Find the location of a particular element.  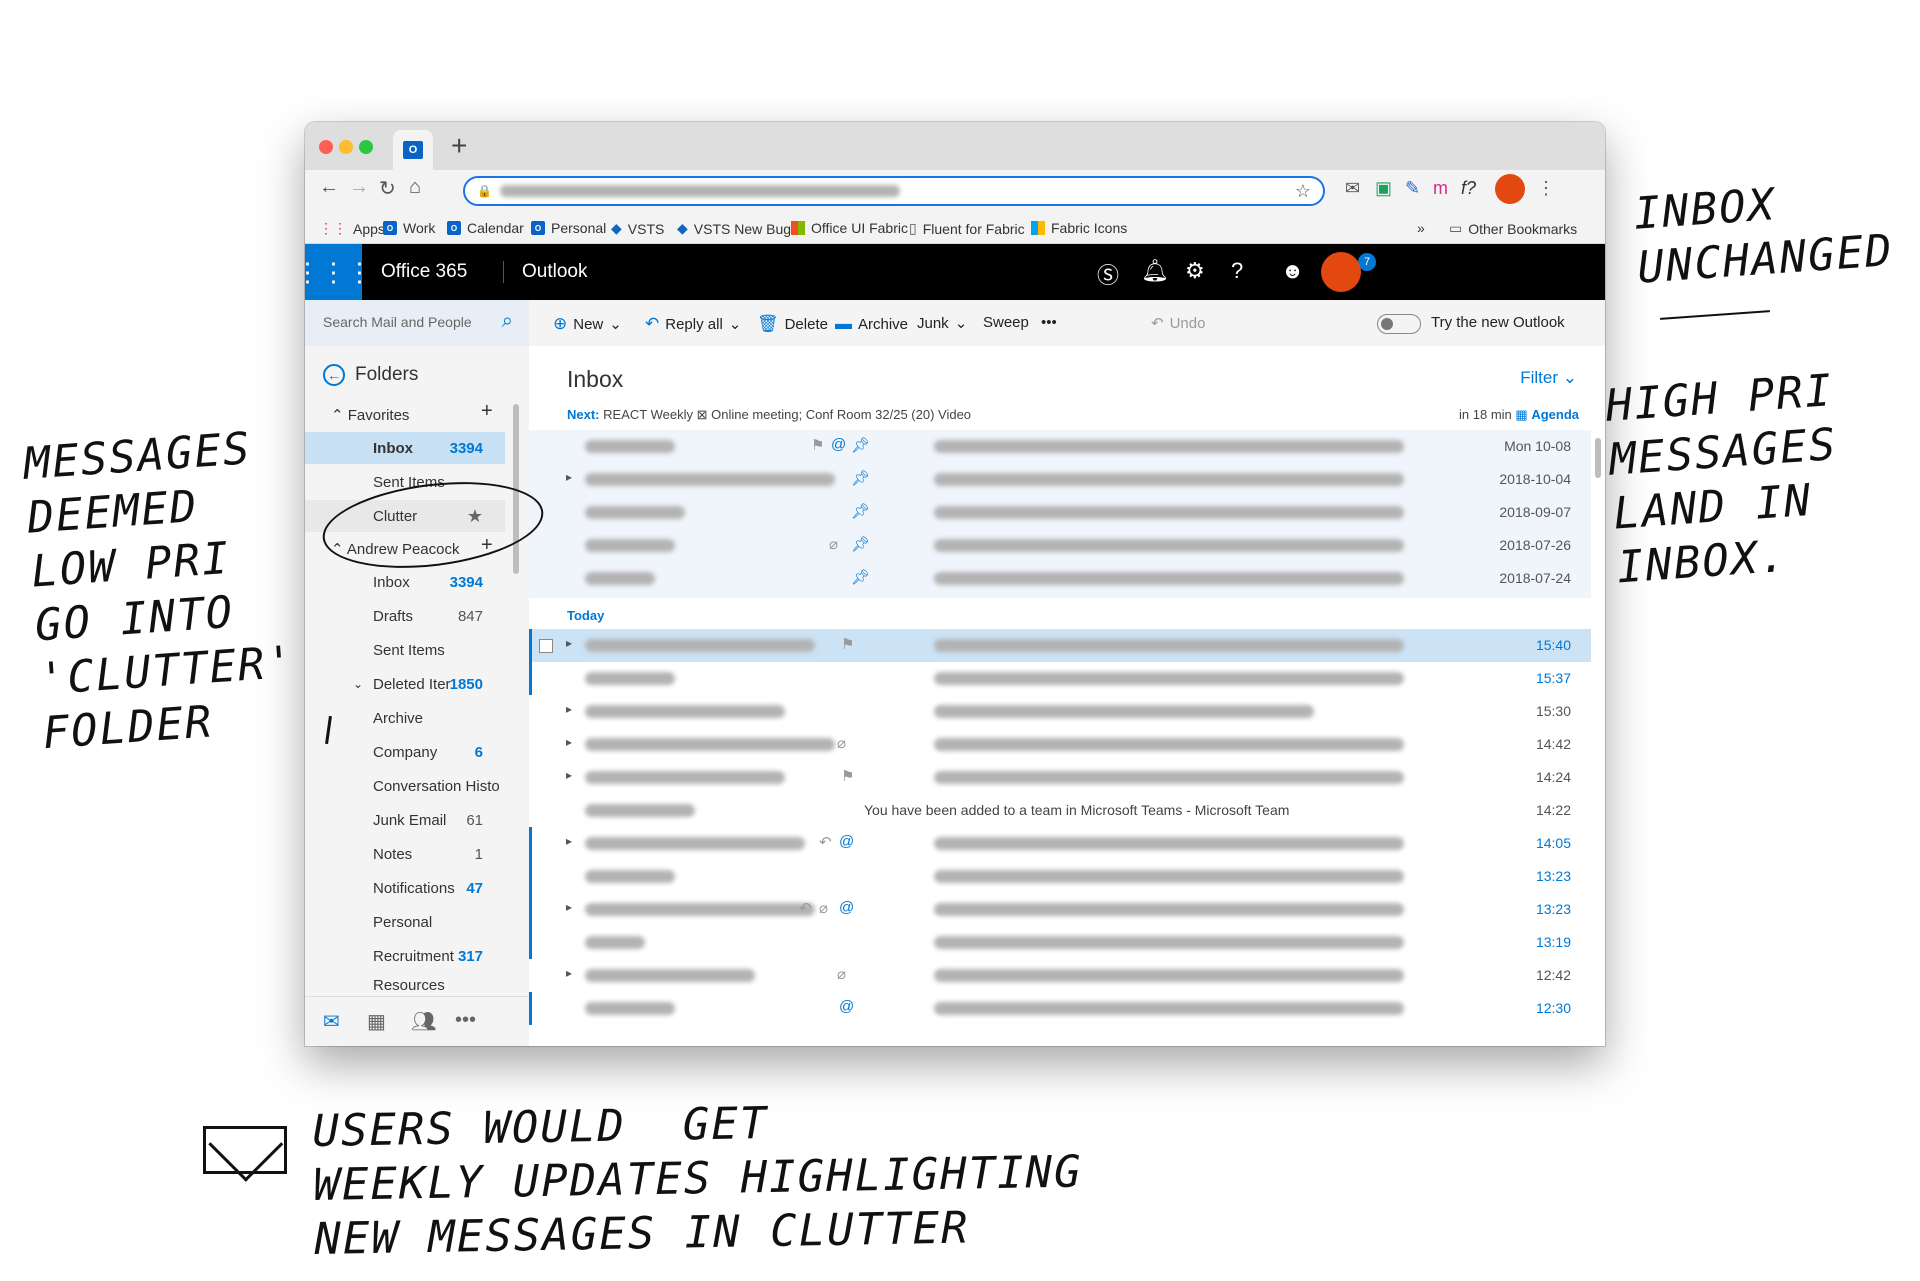

folder-archive: Archive is located at coordinates (405, 718).